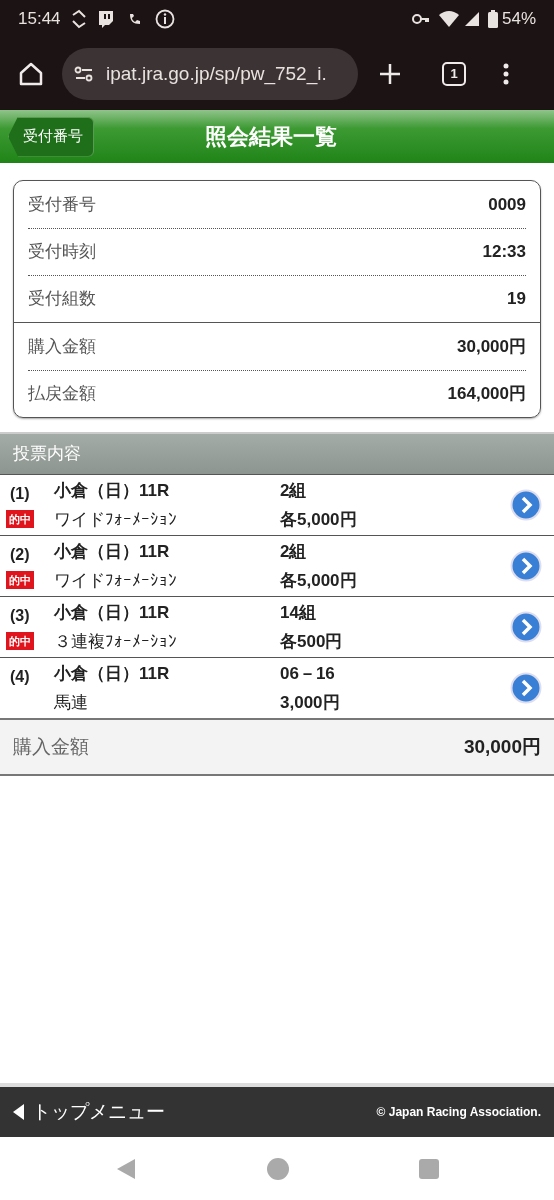  I want to click on bet-count: 14組, so click(298, 613).